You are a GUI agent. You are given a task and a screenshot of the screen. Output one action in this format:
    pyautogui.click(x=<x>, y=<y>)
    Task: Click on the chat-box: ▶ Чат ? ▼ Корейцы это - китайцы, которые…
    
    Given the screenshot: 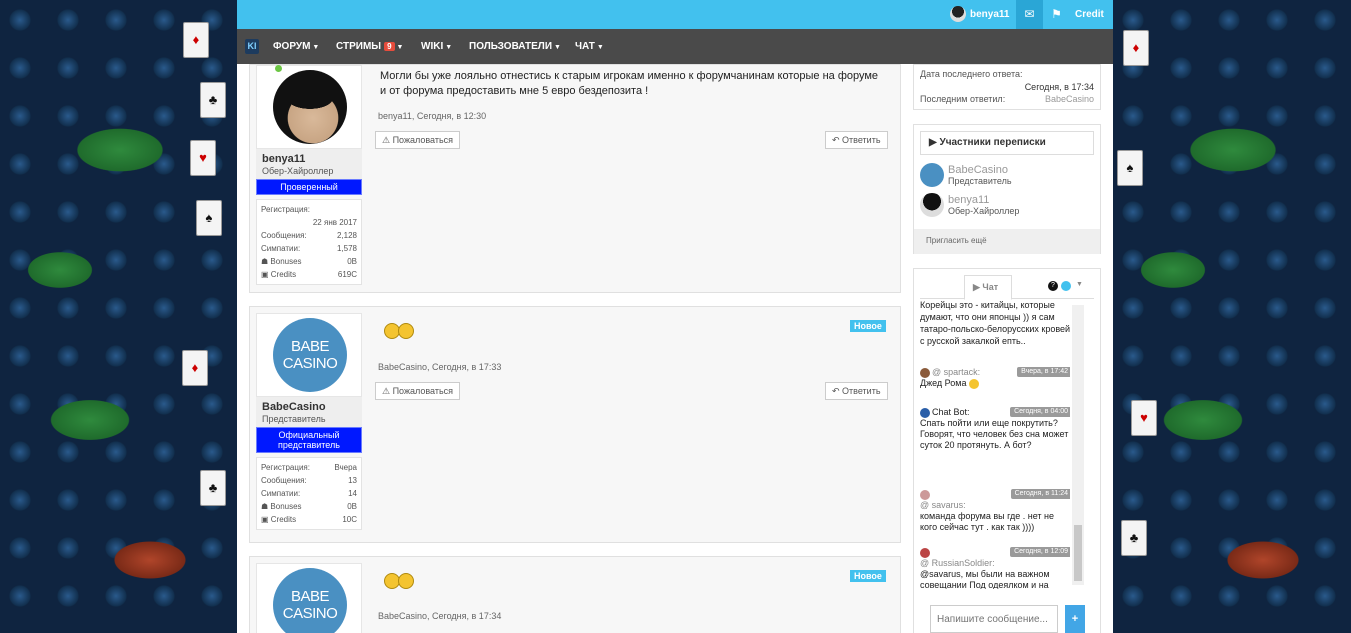 What is the action you would take?
    pyautogui.click(x=1007, y=450)
    